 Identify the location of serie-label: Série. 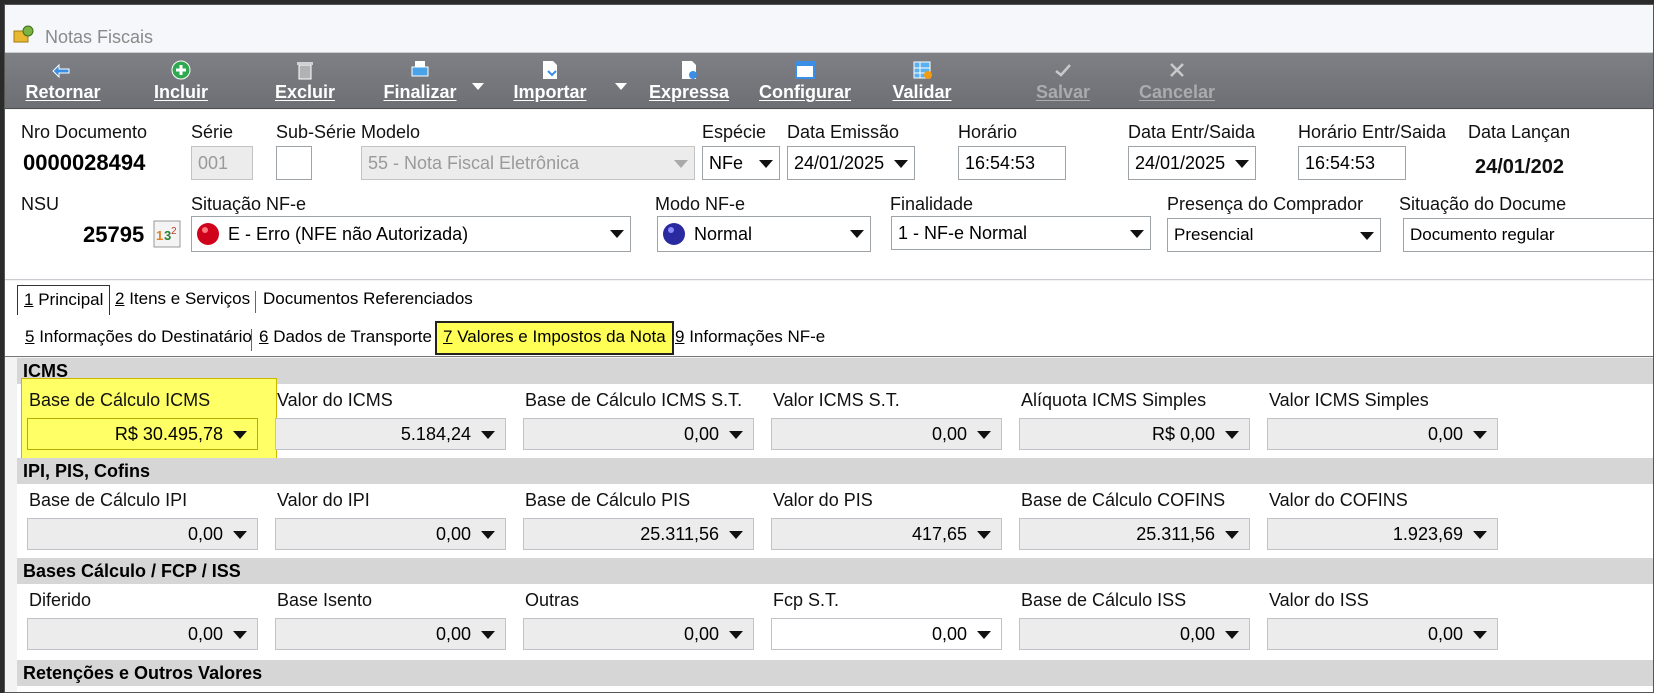
(212, 132).